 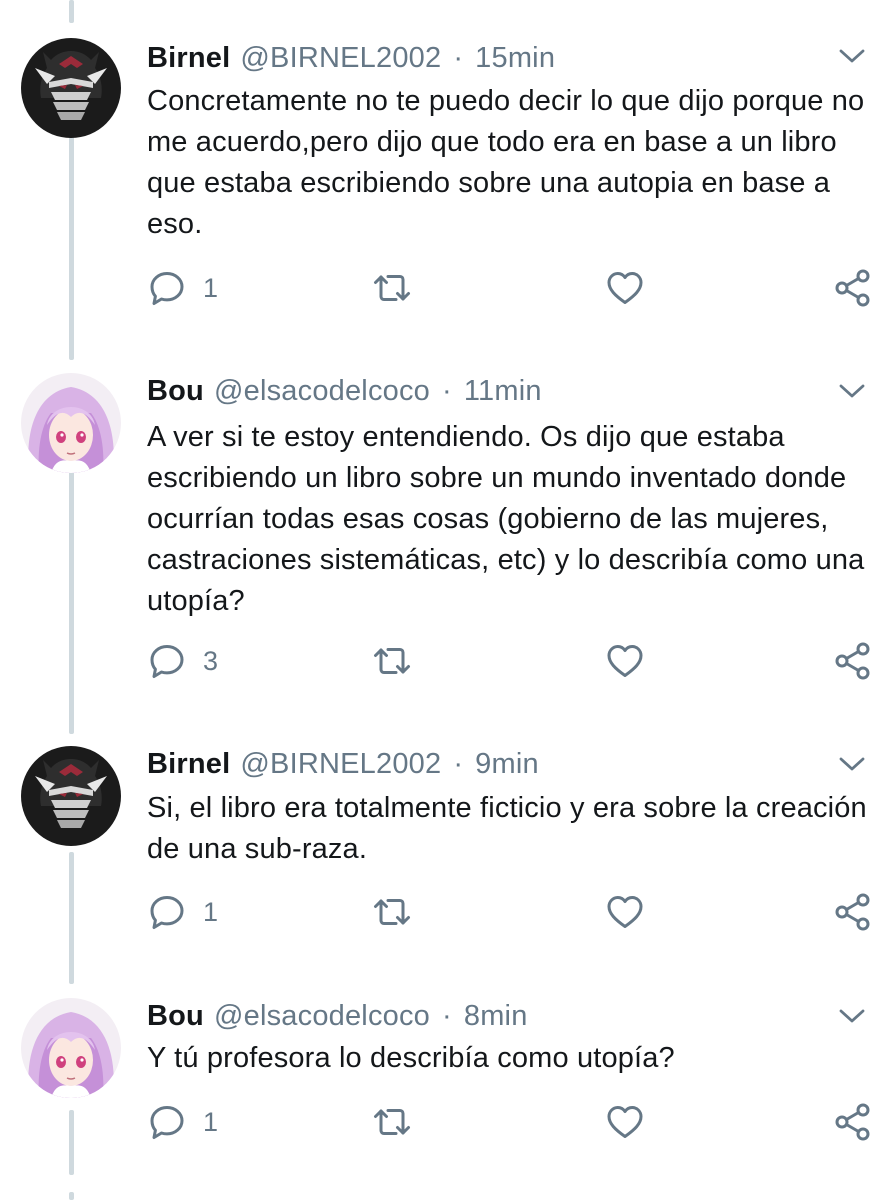 What do you see at coordinates (512, 661) in the screenshot?
I see `tweet-actions: 3` at bounding box center [512, 661].